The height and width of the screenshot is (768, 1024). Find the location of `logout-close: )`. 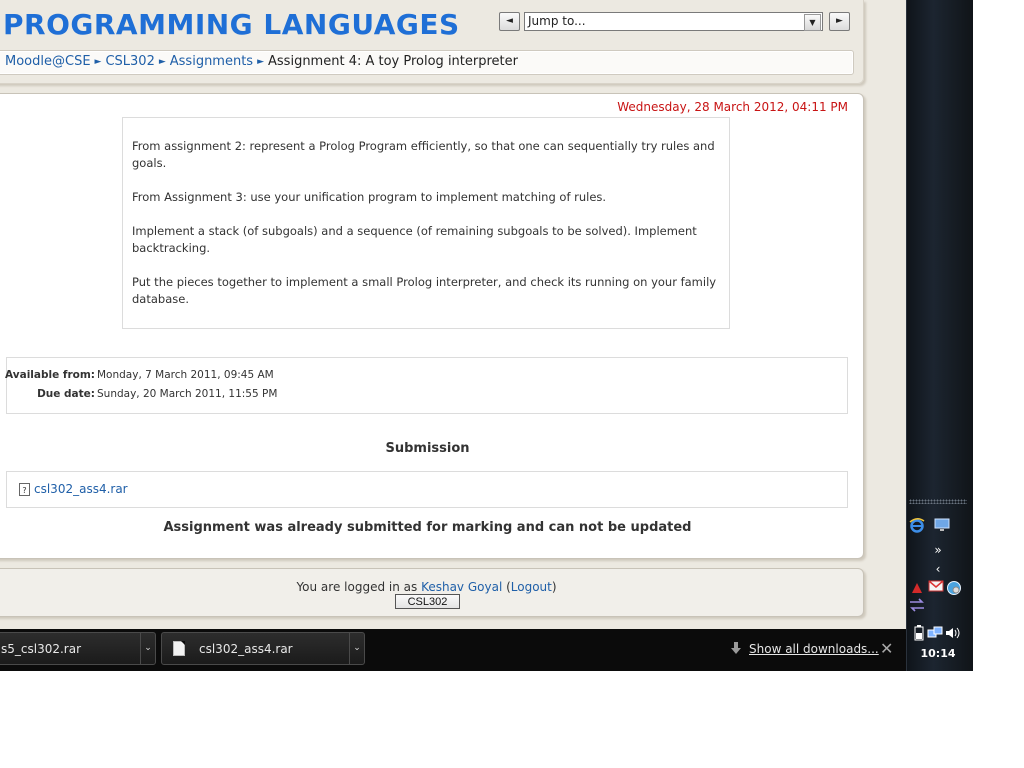

logout-close: ) is located at coordinates (554, 587).